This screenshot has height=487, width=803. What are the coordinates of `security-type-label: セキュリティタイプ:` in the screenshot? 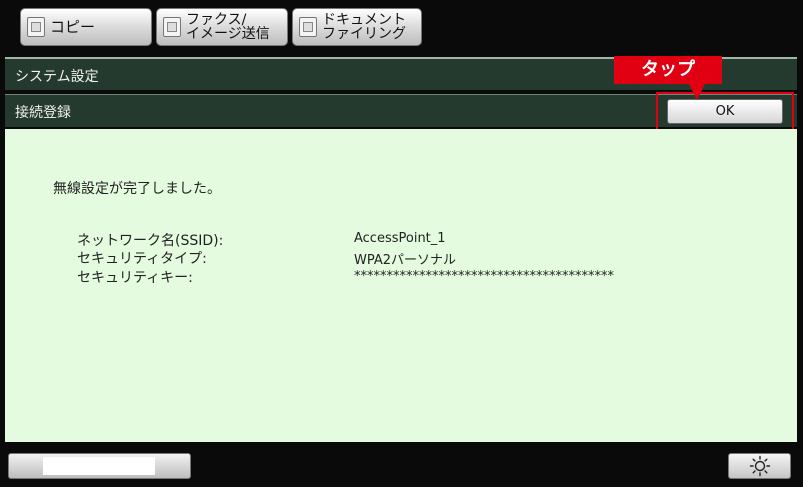 It's located at (142, 259).